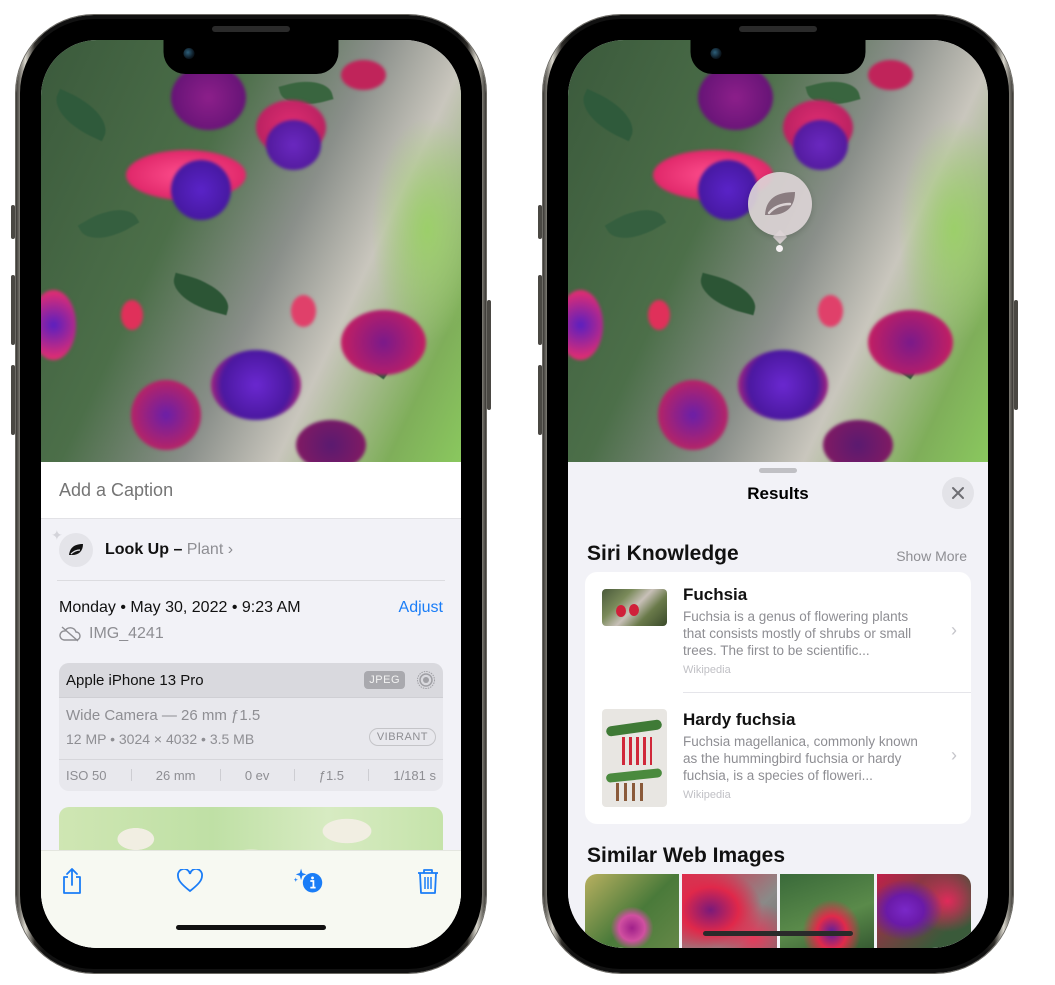 The width and height of the screenshot is (1055, 985). Describe the element at coordinates (257, 775) in the screenshot. I see `exif-exposure-value: 0 ev` at that location.